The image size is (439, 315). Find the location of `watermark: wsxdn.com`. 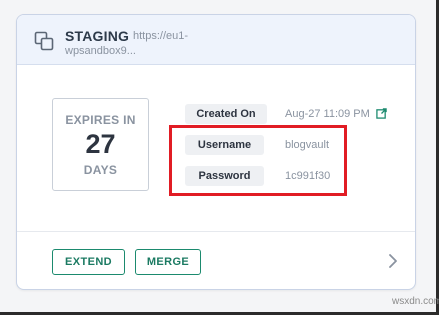

watermark: wsxdn.com is located at coordinates (415, 301).